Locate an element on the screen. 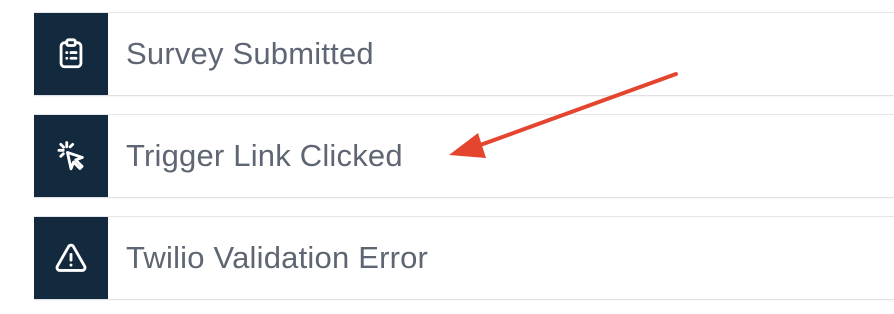  event-label: Trigger Link Clicked is located at coordinates (264, 155).